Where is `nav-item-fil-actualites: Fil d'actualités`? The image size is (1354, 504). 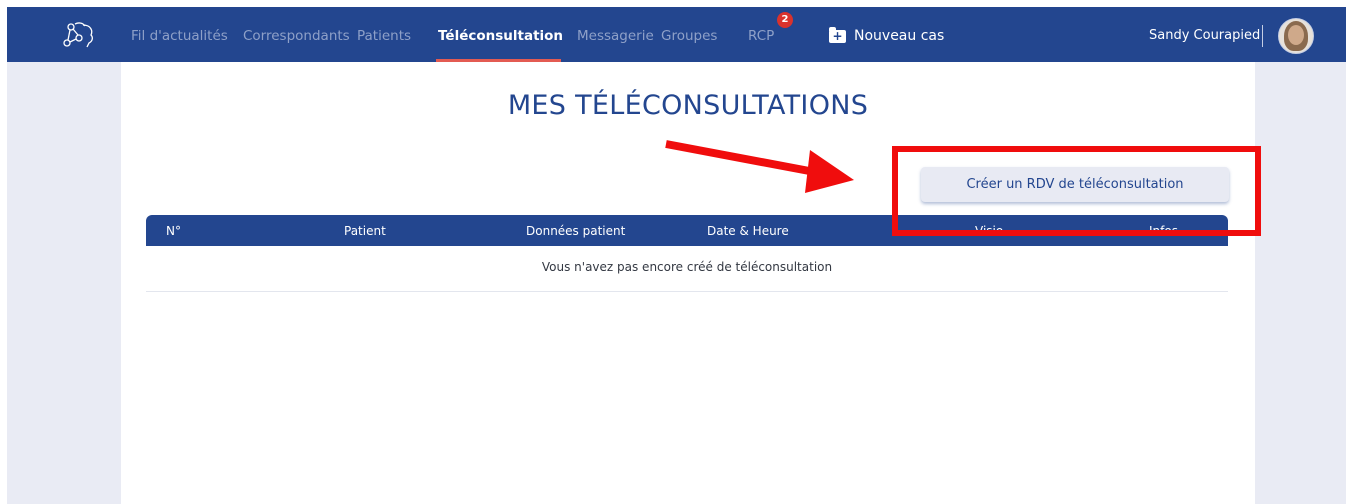 nav-item-fil-actualites: Fil d'actualités is located at coordinates (179, 36).